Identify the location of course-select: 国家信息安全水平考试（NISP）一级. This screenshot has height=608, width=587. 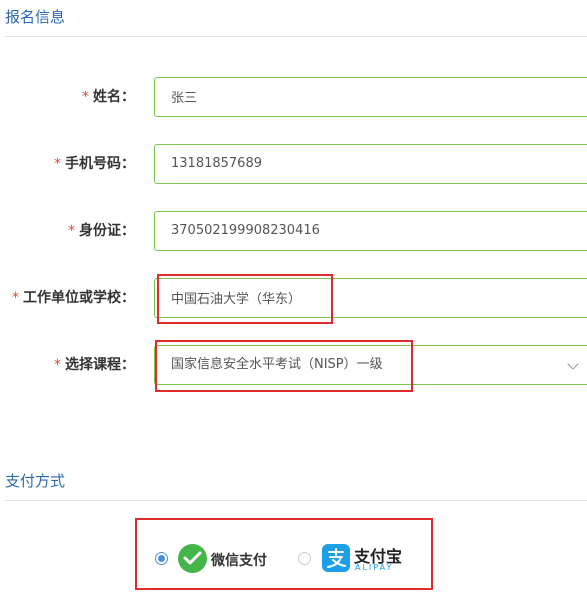
(370, 365).